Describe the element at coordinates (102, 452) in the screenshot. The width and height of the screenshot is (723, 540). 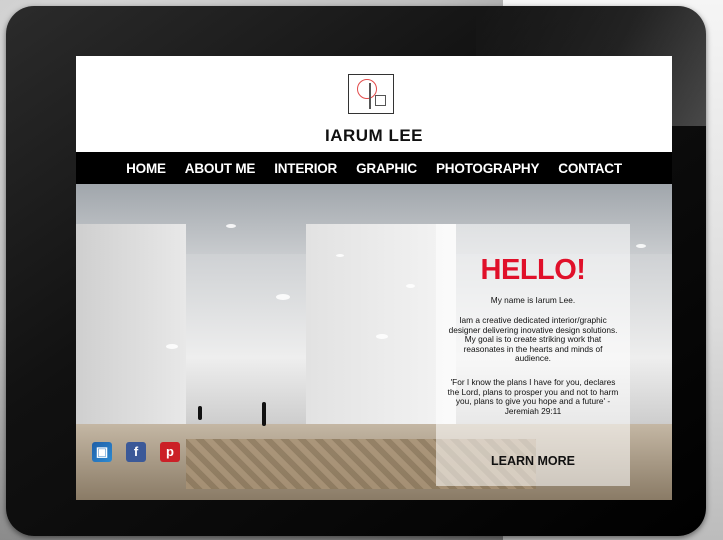
I see `instagram-icon: ▣` at that location.